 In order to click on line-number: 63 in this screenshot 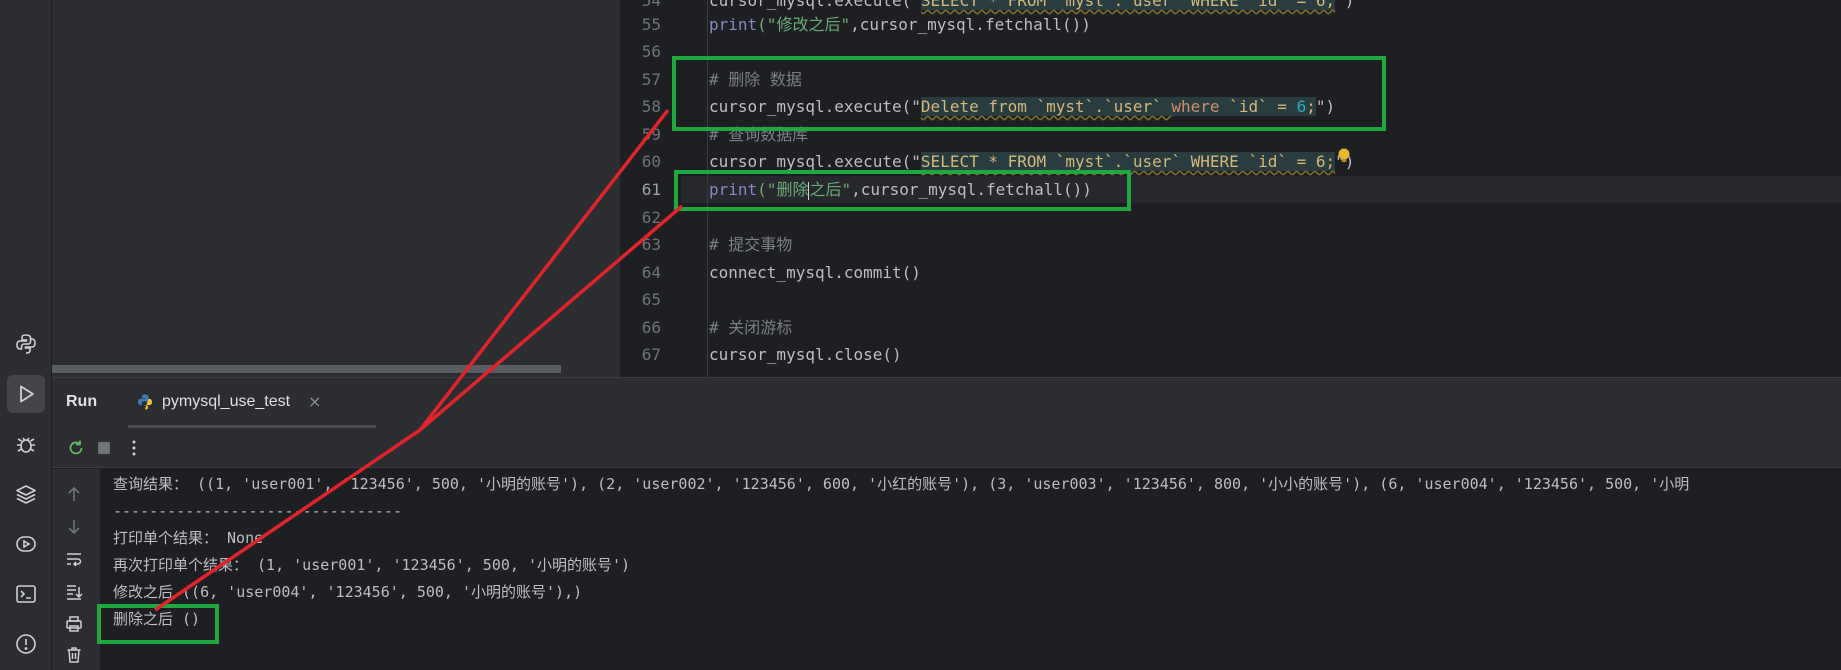, I will do `click(651, 244)`.